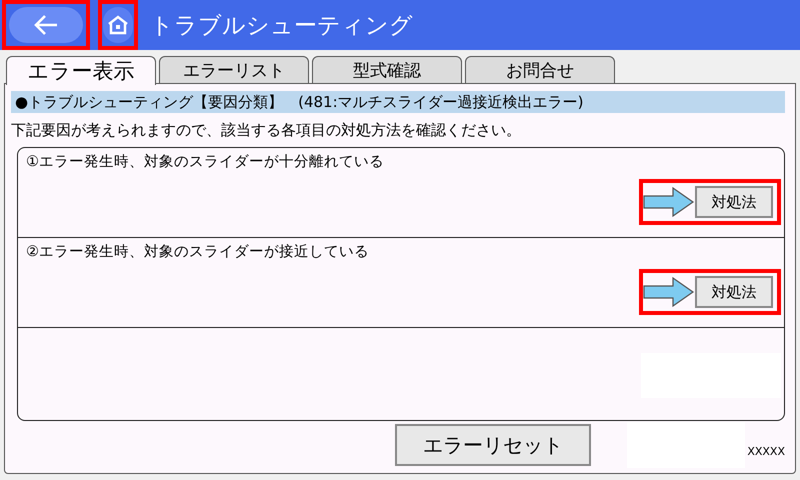  I want to click on home-button, so click(118, 25).